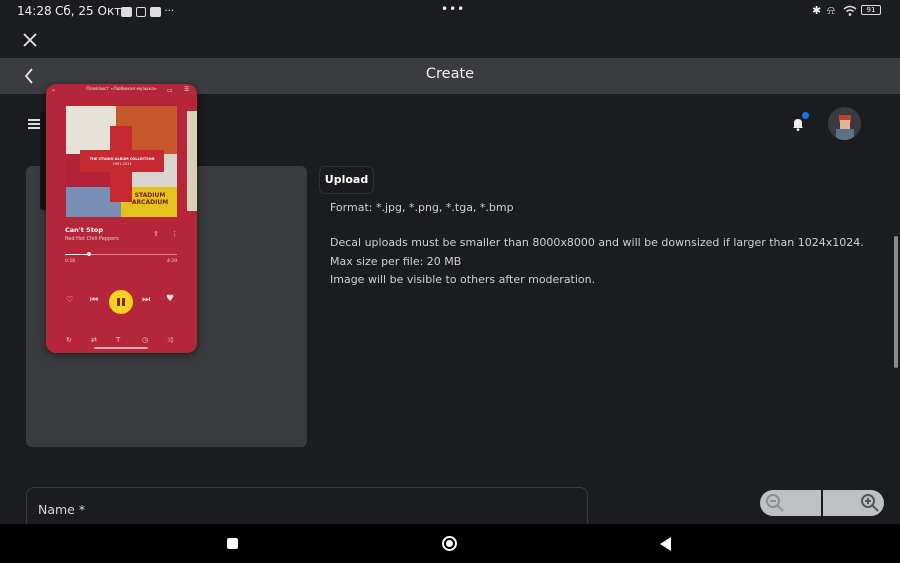 The image size is (900, 563). Describe the element at coordinates (92, 239) in the screenshot. I see `track-artist: Red Hot Chili Peppers` at that location.